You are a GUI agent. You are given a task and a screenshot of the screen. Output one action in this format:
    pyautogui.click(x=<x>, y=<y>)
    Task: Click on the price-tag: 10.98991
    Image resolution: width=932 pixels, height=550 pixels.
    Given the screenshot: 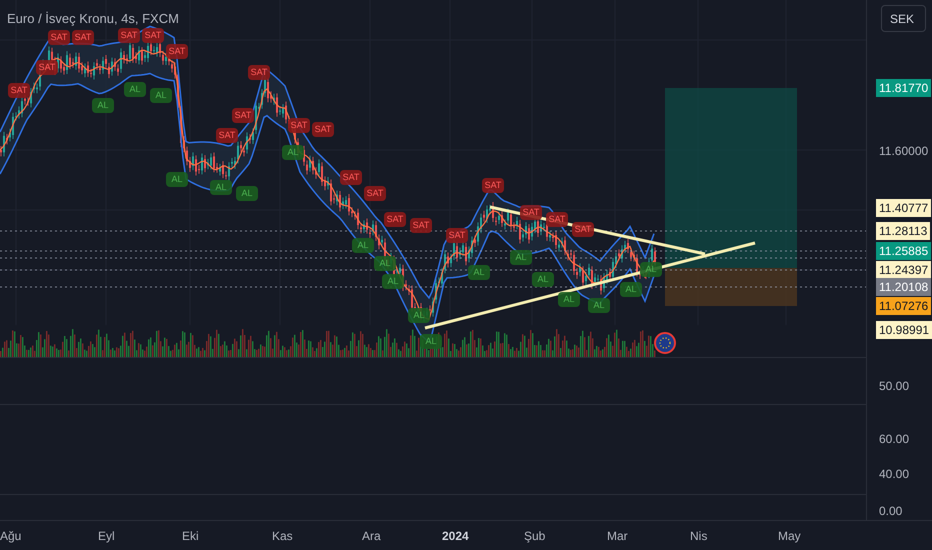 What is the action you would take?
    pyautogui.click(x=904, y=330)
    